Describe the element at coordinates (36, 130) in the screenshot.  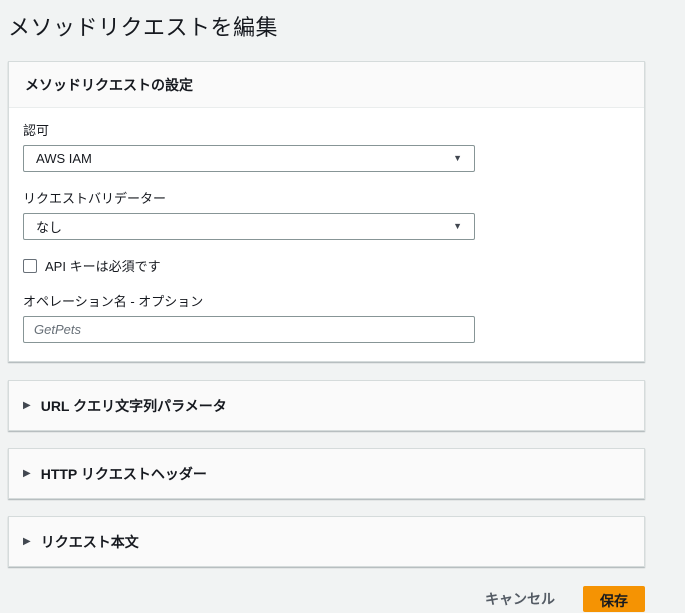
I see `authorization-label: 認可` at that location.